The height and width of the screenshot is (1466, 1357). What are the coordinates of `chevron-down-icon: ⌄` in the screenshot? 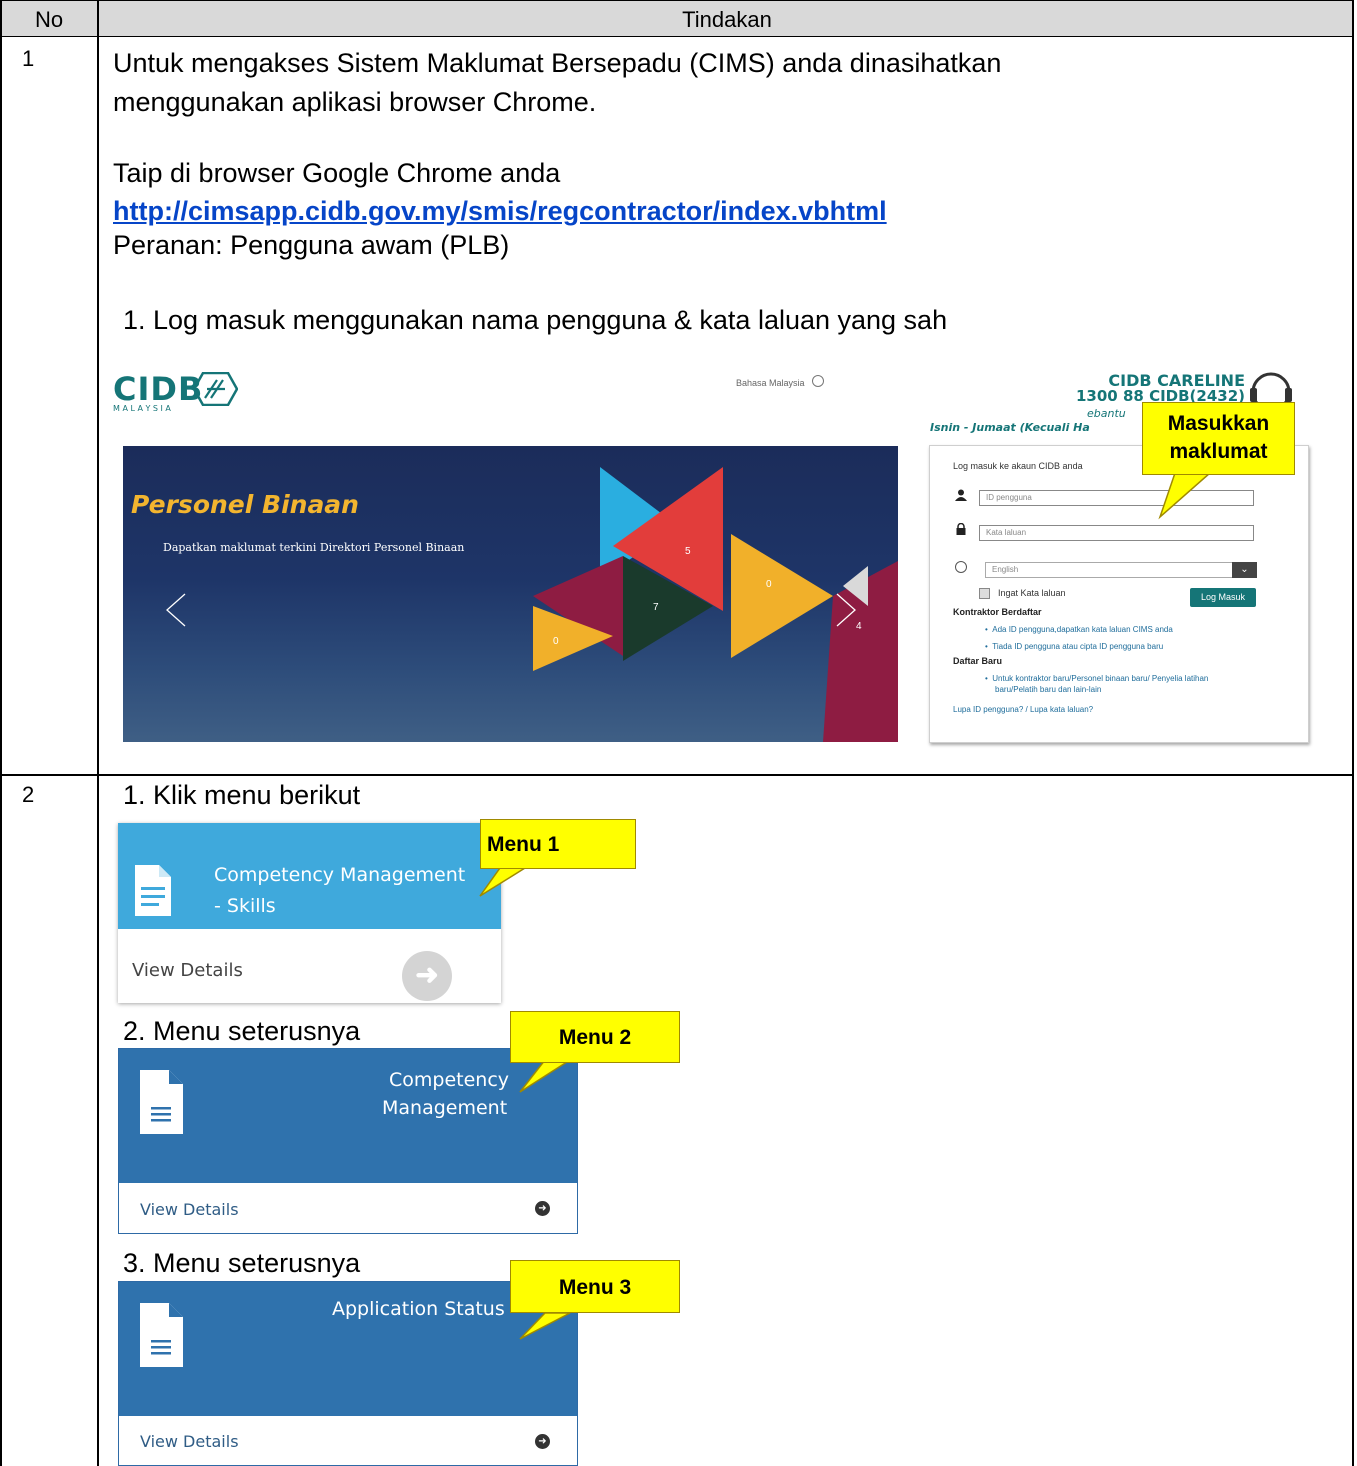 It's located at (1244, 570).